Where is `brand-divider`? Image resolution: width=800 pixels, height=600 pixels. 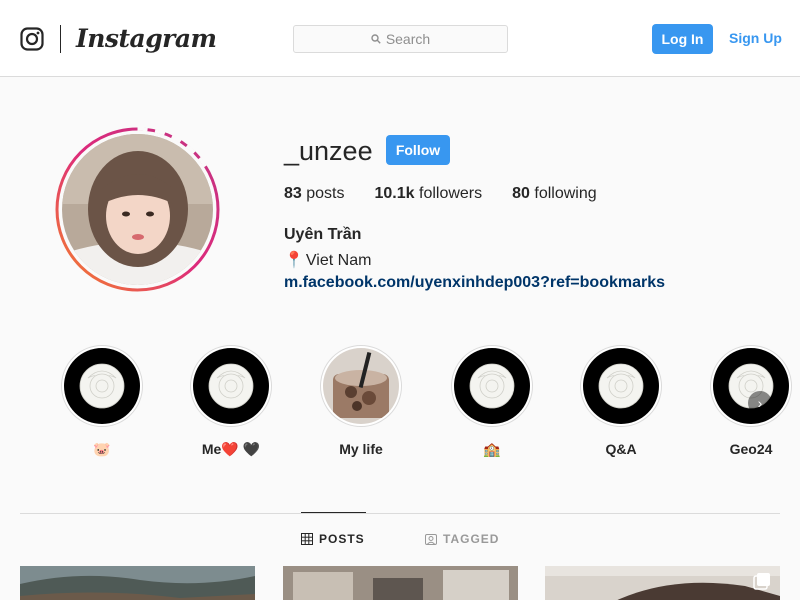 brand-divider is located at coordinates (60, 39).